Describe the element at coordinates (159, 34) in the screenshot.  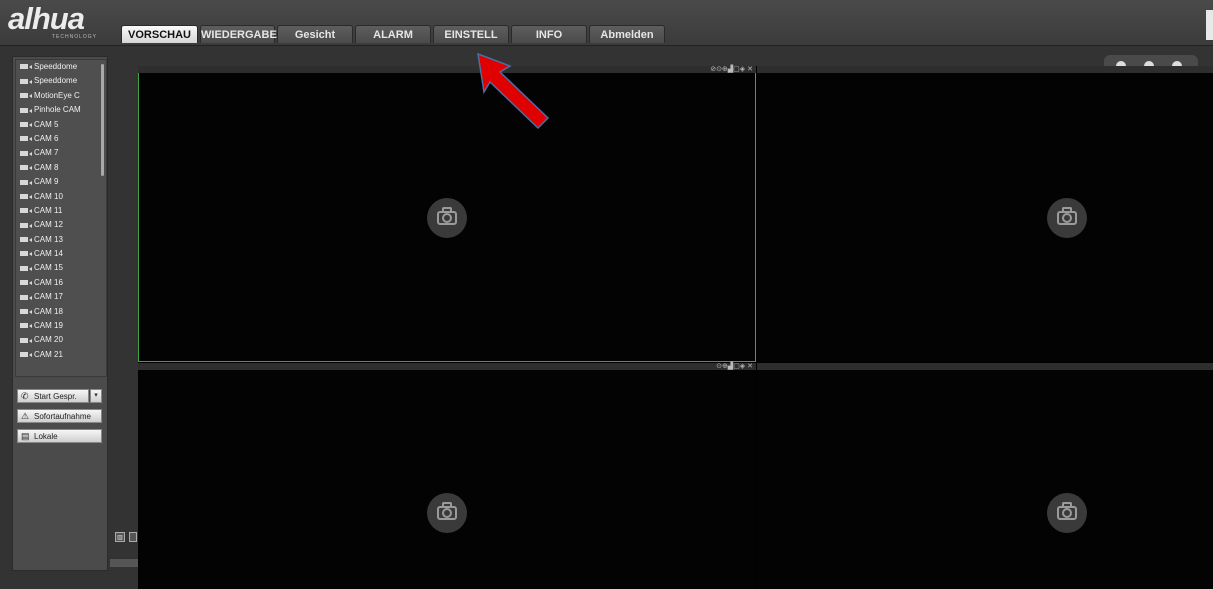
I see `tab-vorschau: VORSCHAU` at that location.